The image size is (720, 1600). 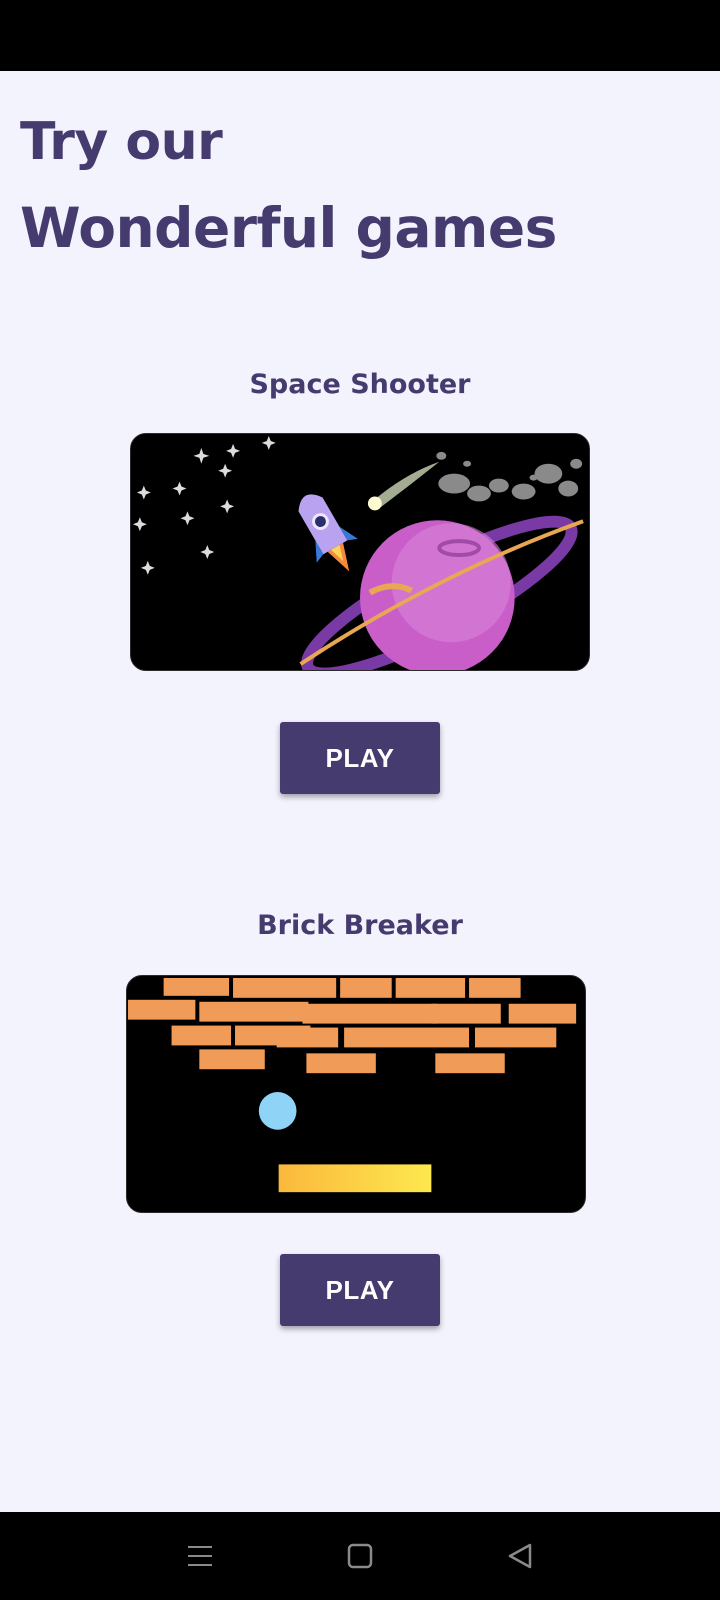 I want to click on back-triangle-icon, so click(x=520, y=1556).